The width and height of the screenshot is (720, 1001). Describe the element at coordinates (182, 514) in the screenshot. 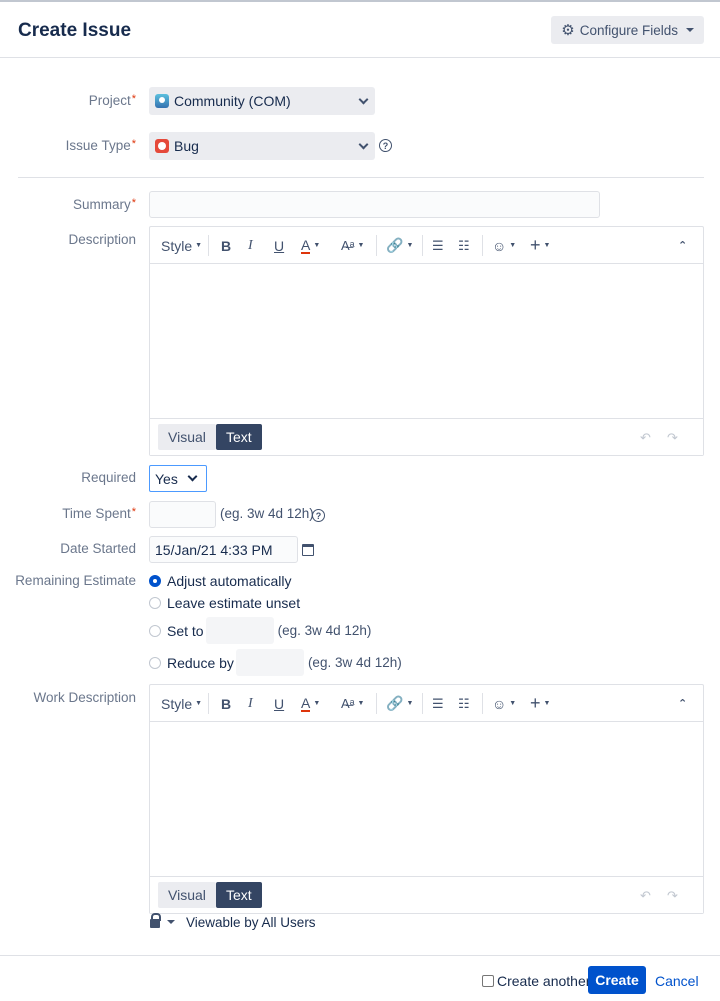

I see `time-spent-input` at that location.